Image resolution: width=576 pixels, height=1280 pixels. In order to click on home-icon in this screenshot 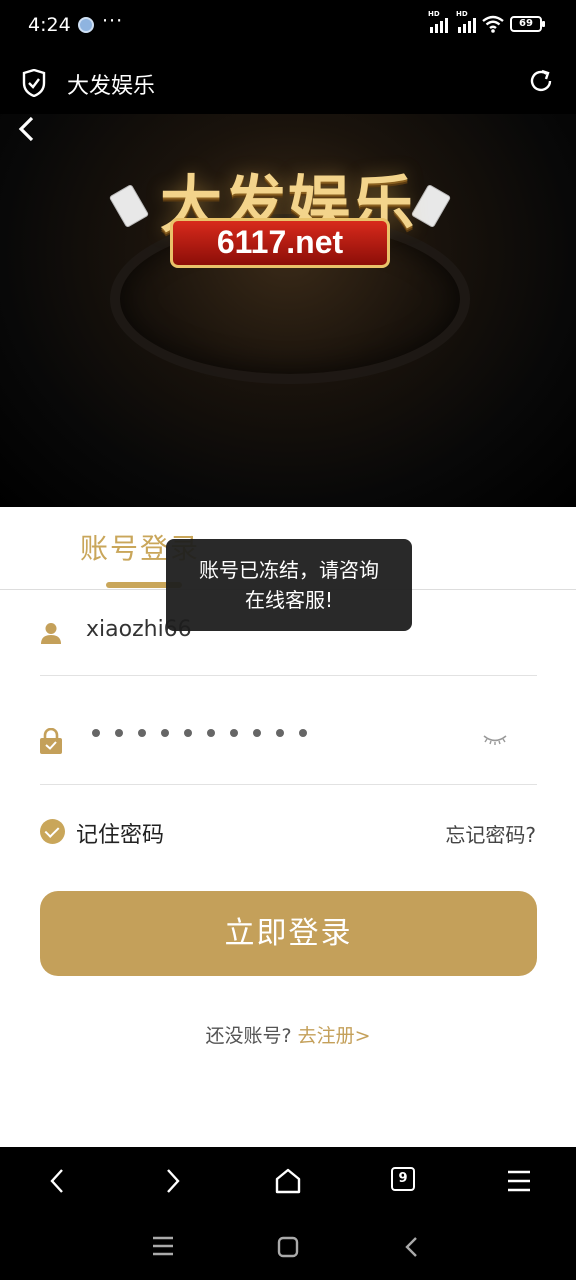, I will do `click(288, 1181)`.